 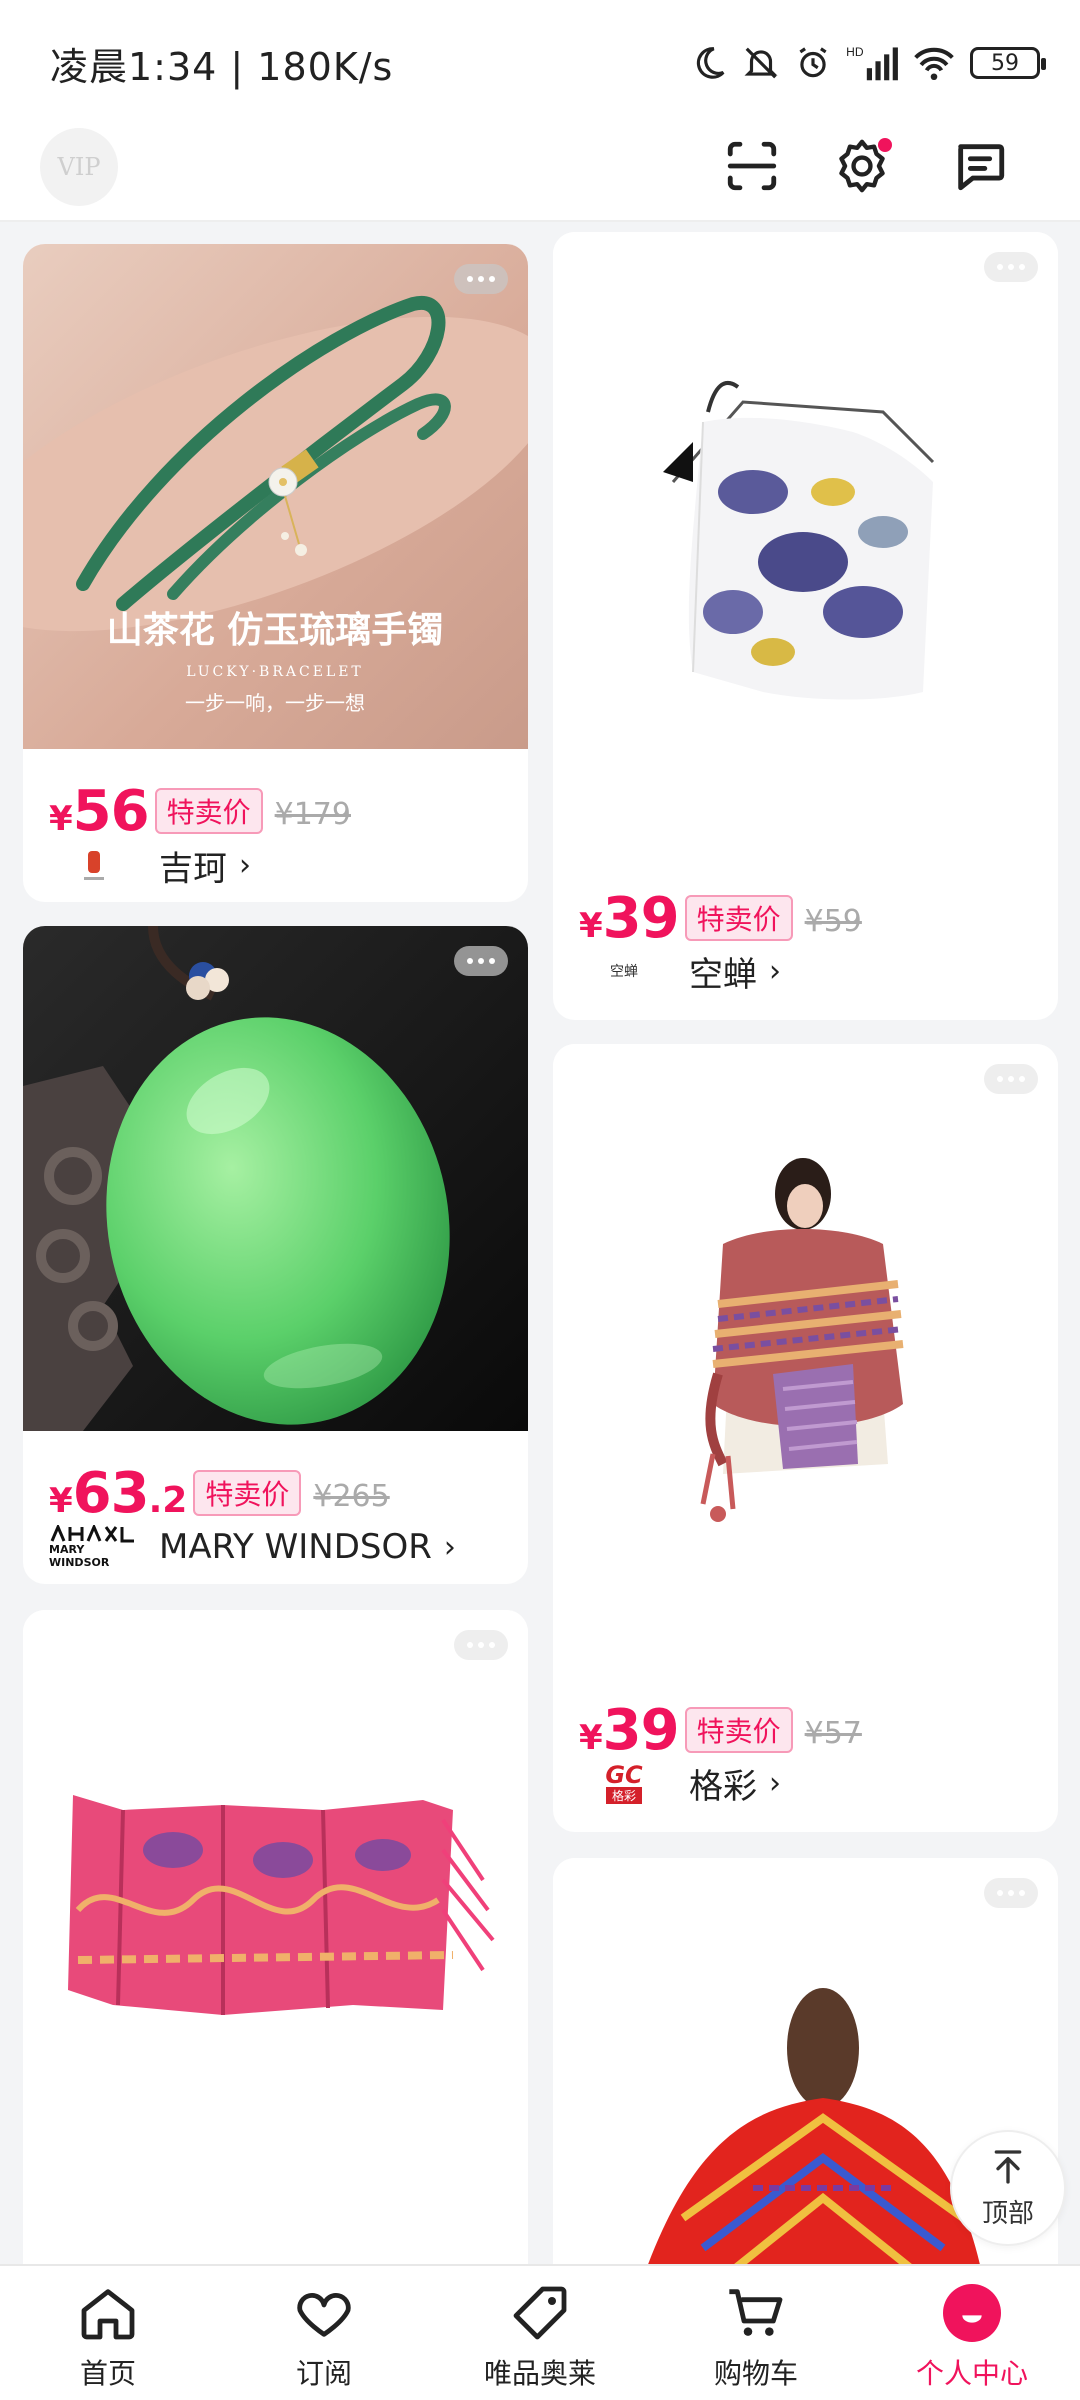 I want to click on bottom-nav: 首页 订阅 唯品奥莱 购物车 个人中心, so click(x=540, y=2332).